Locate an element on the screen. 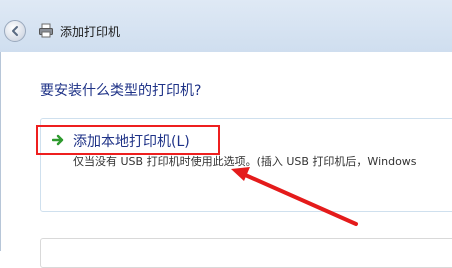 The height and width of the screenshot is (268, 452). page-heading: 要安装什么类型的打印机? is located at coordinates (121, 91).